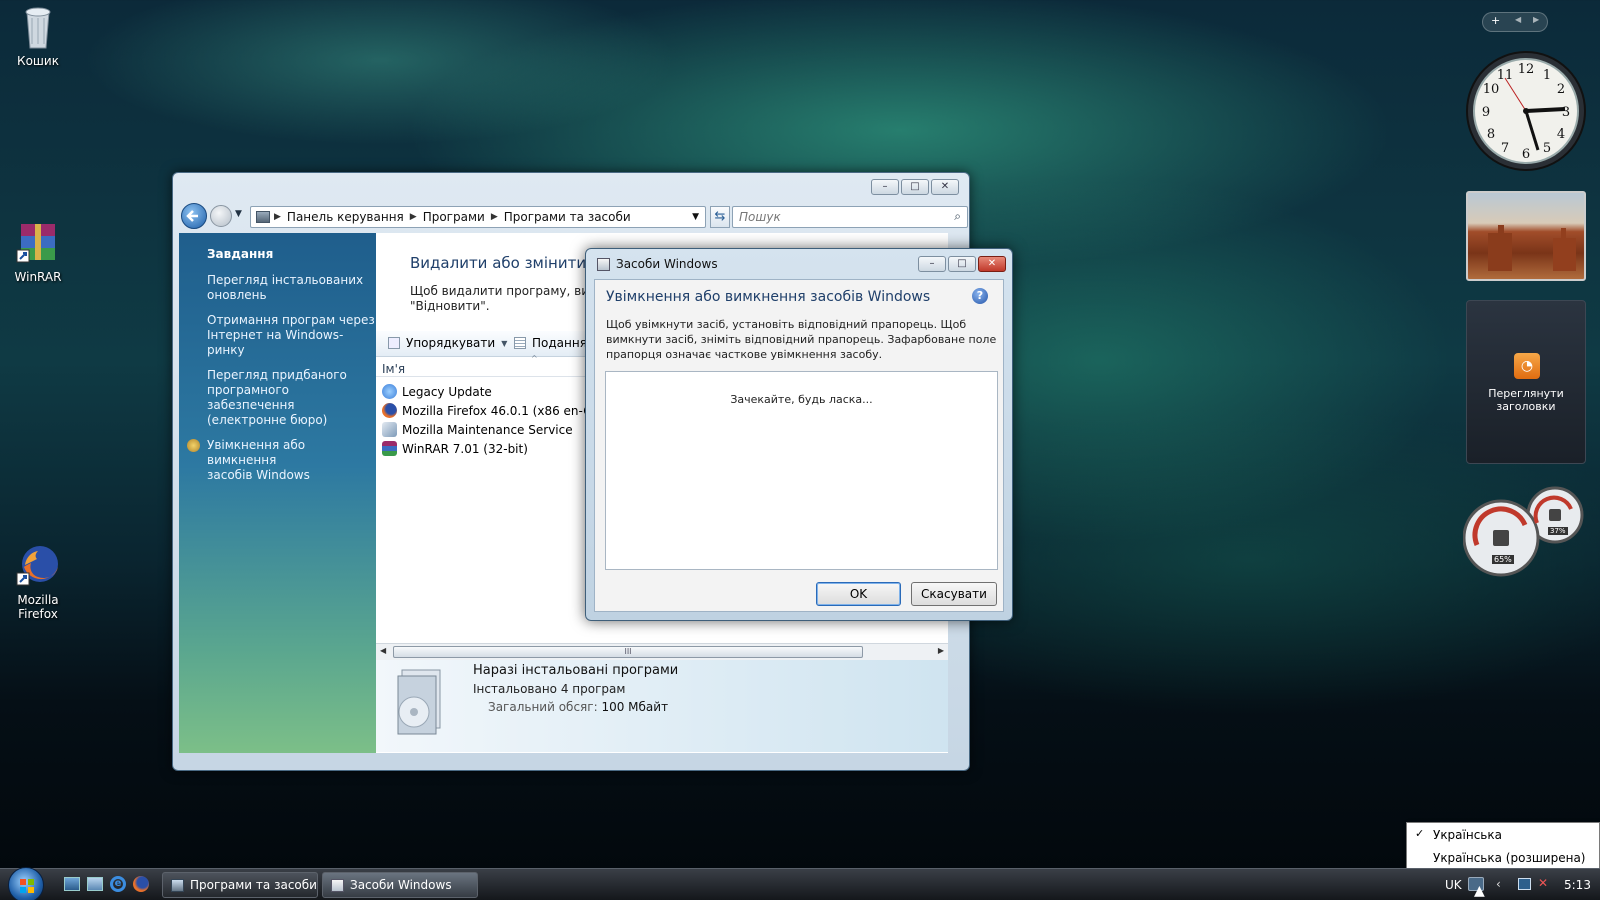  I want to click on search-input: Пошук ⌕, so click(850, 217).